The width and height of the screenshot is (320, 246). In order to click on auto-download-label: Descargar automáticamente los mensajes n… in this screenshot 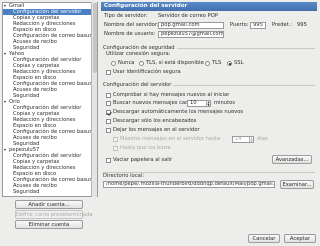, I will do `click(178, 112)`.